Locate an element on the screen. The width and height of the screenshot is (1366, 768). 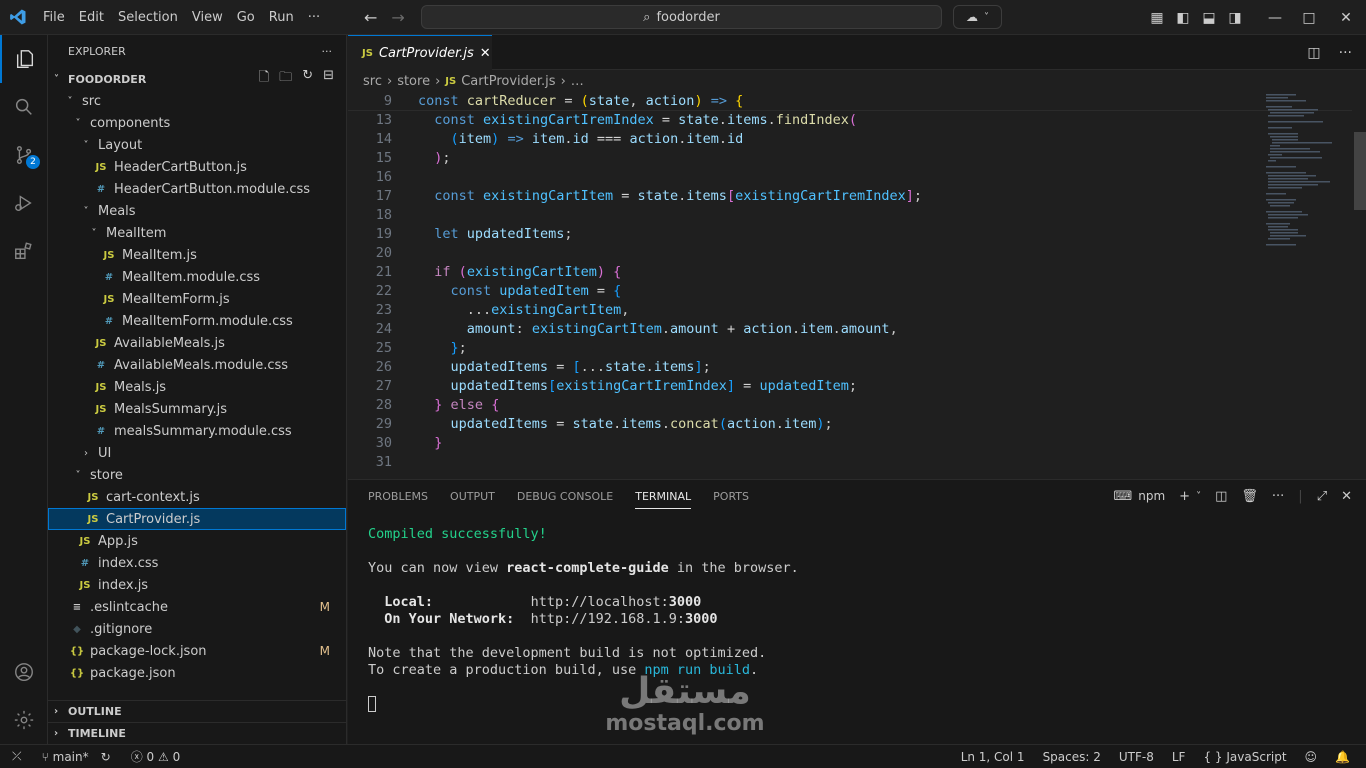
toggle-sidebar-icon: ◧ is located at coordinates (1183, 18).